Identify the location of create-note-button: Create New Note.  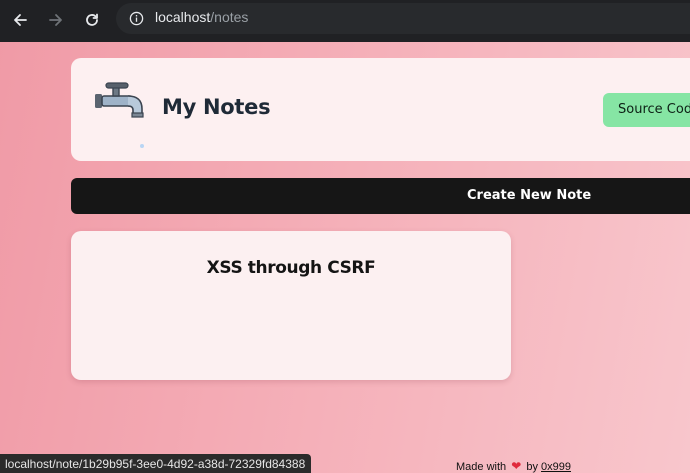
(380, 196).